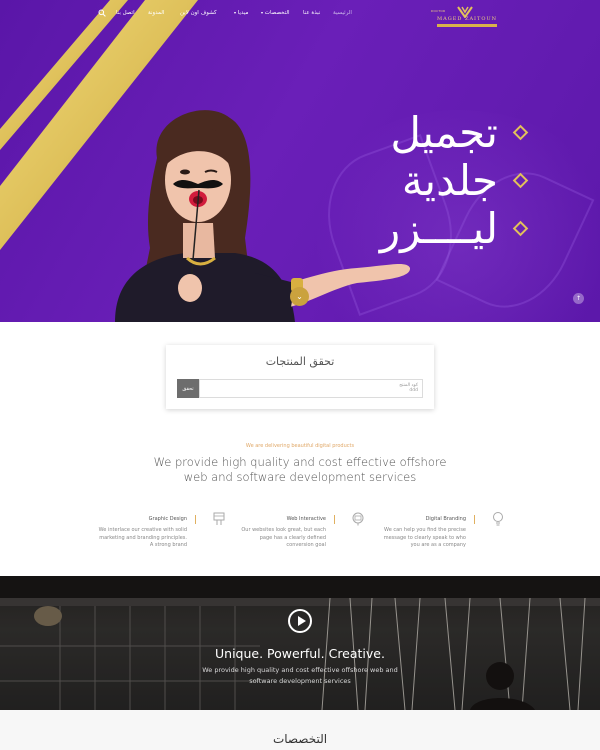  What do you see at coordinates (408, 388) in the screenshot?
I see `product-code-placeholder: كود المنتج ddd` at bounding box center [408, 388].